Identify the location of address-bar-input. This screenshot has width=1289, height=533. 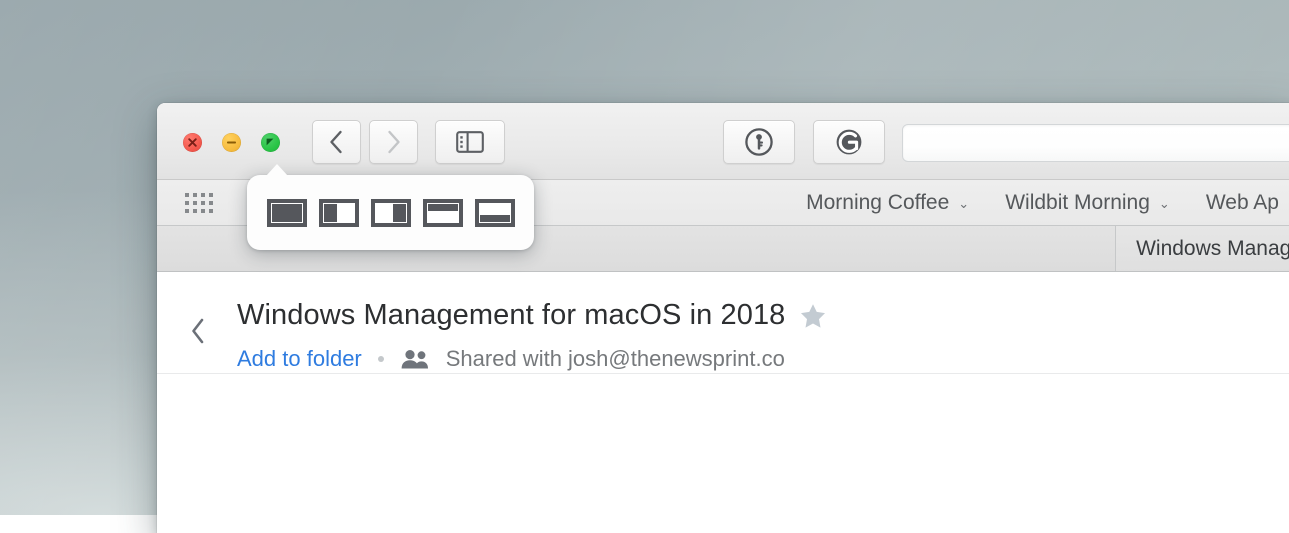
(1095, 143).